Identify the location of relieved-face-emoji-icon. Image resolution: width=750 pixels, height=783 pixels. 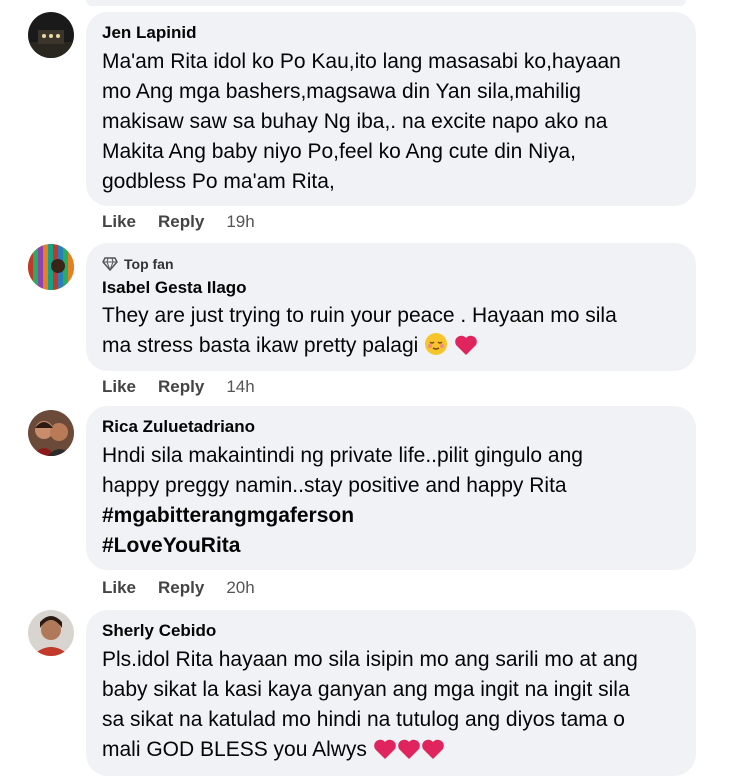
(436, 344).